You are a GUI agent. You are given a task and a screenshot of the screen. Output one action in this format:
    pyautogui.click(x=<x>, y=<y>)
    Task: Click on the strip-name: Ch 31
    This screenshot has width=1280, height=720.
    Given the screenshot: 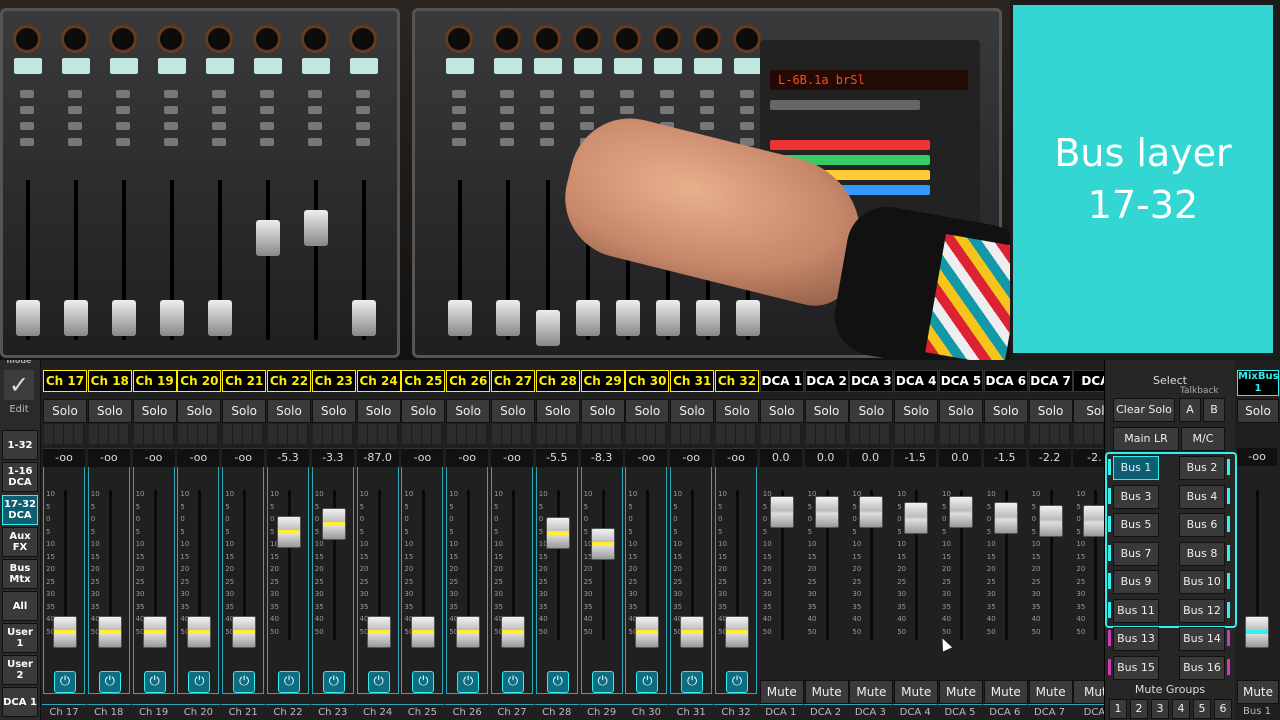 What is the action you would take?
    pyautogui.click(x=692, y=381)
    